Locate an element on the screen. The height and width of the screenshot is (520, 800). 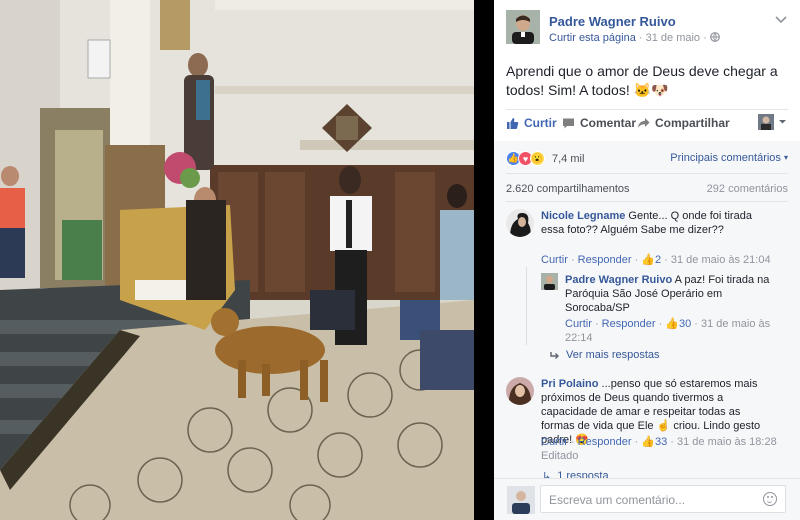
like-button: Curtir is located at coordinates (531, 123).